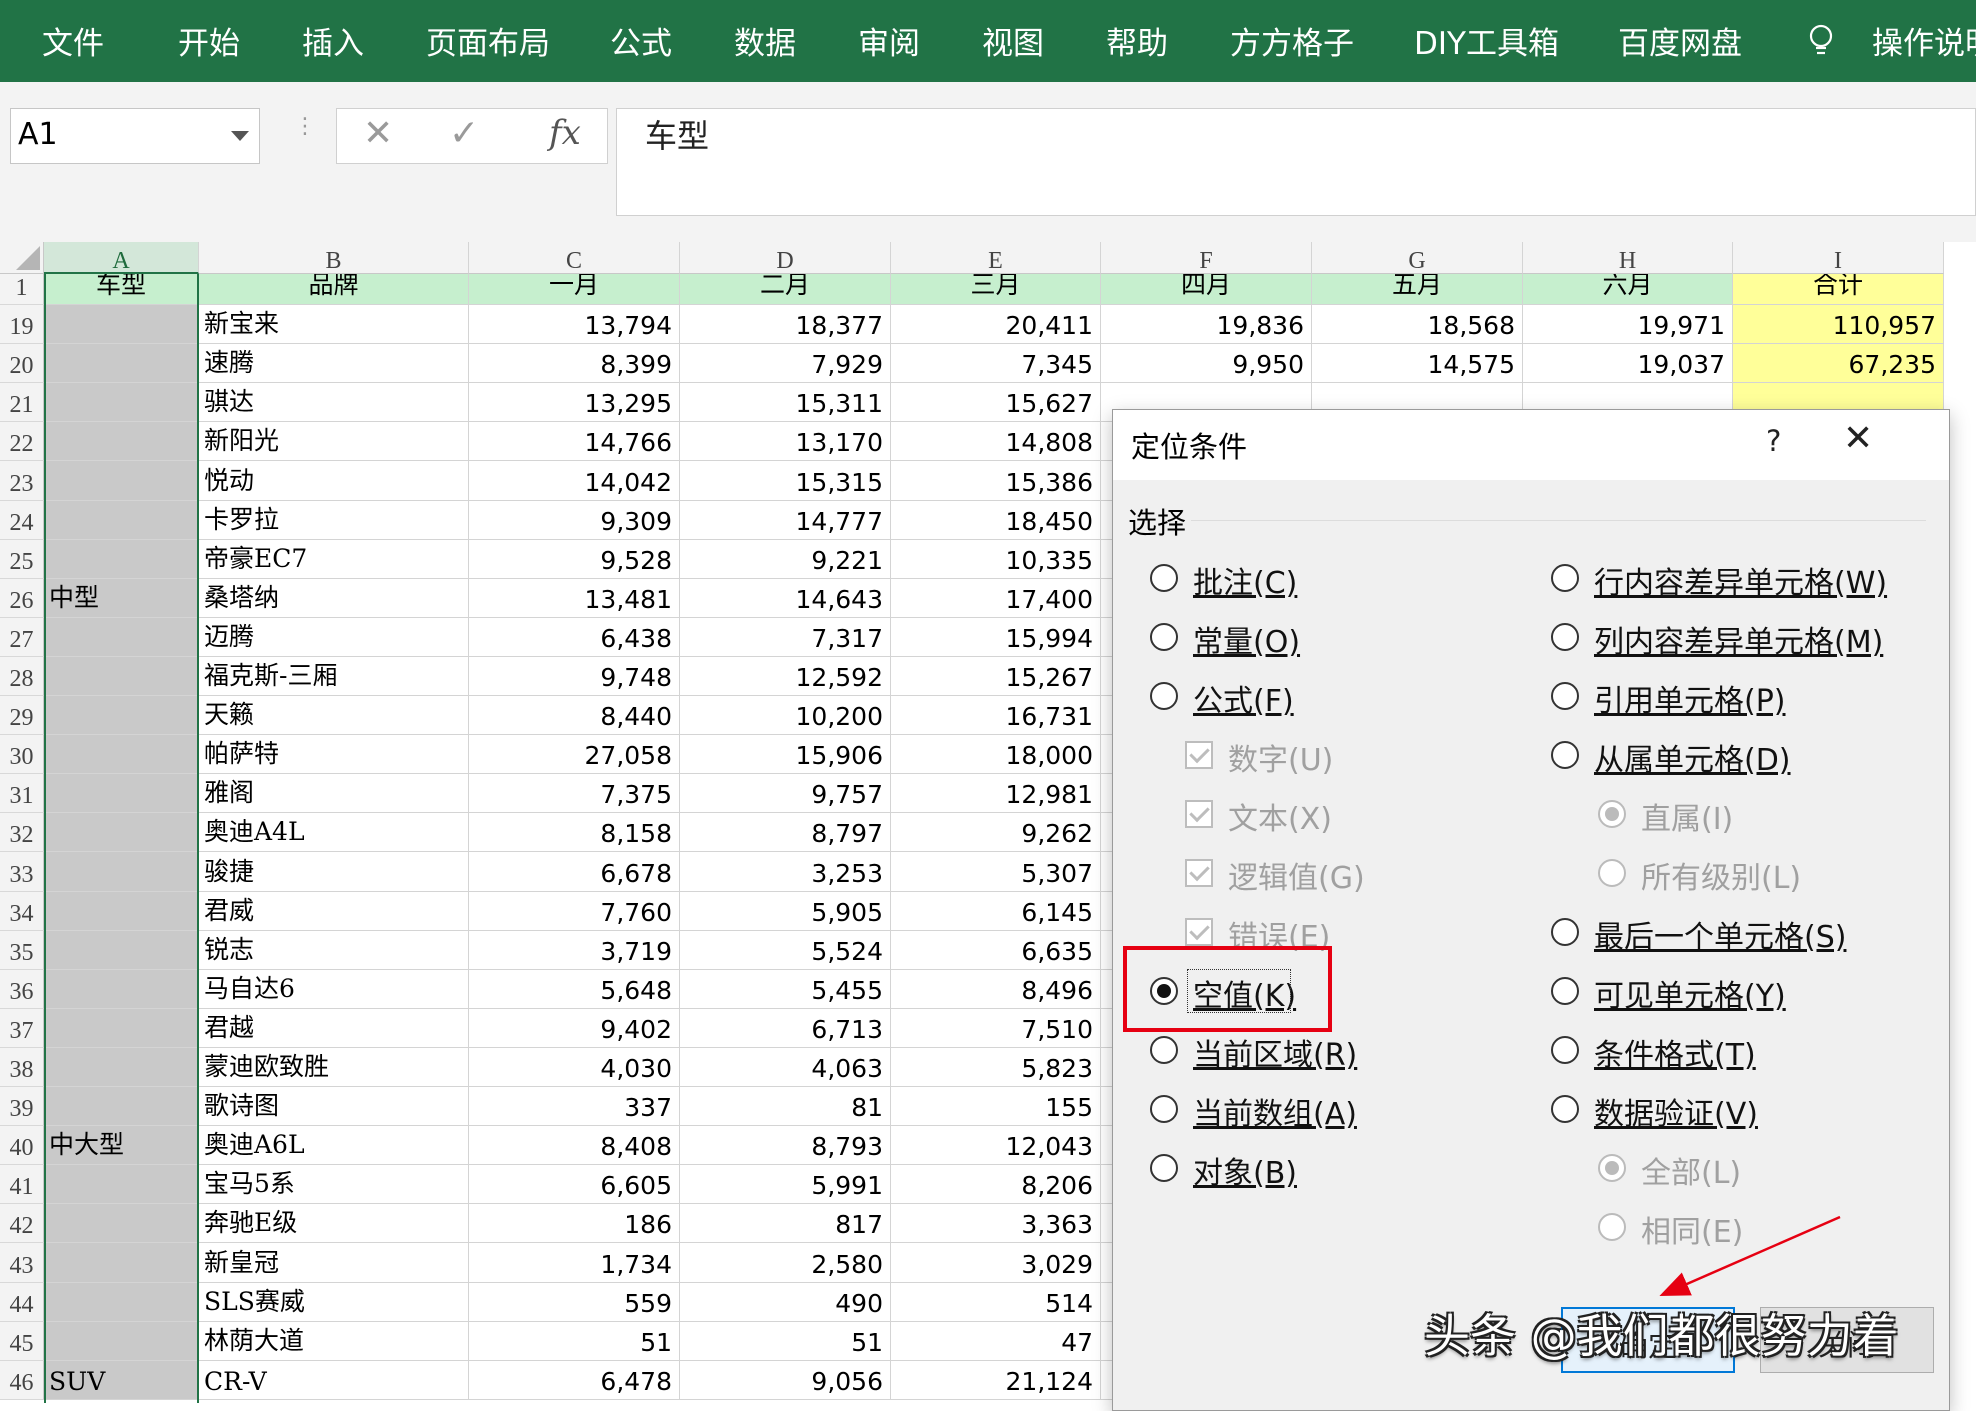  Describe the element at coordinates (135, 136) in the screenshot. I see `name-box: A1` at that location.